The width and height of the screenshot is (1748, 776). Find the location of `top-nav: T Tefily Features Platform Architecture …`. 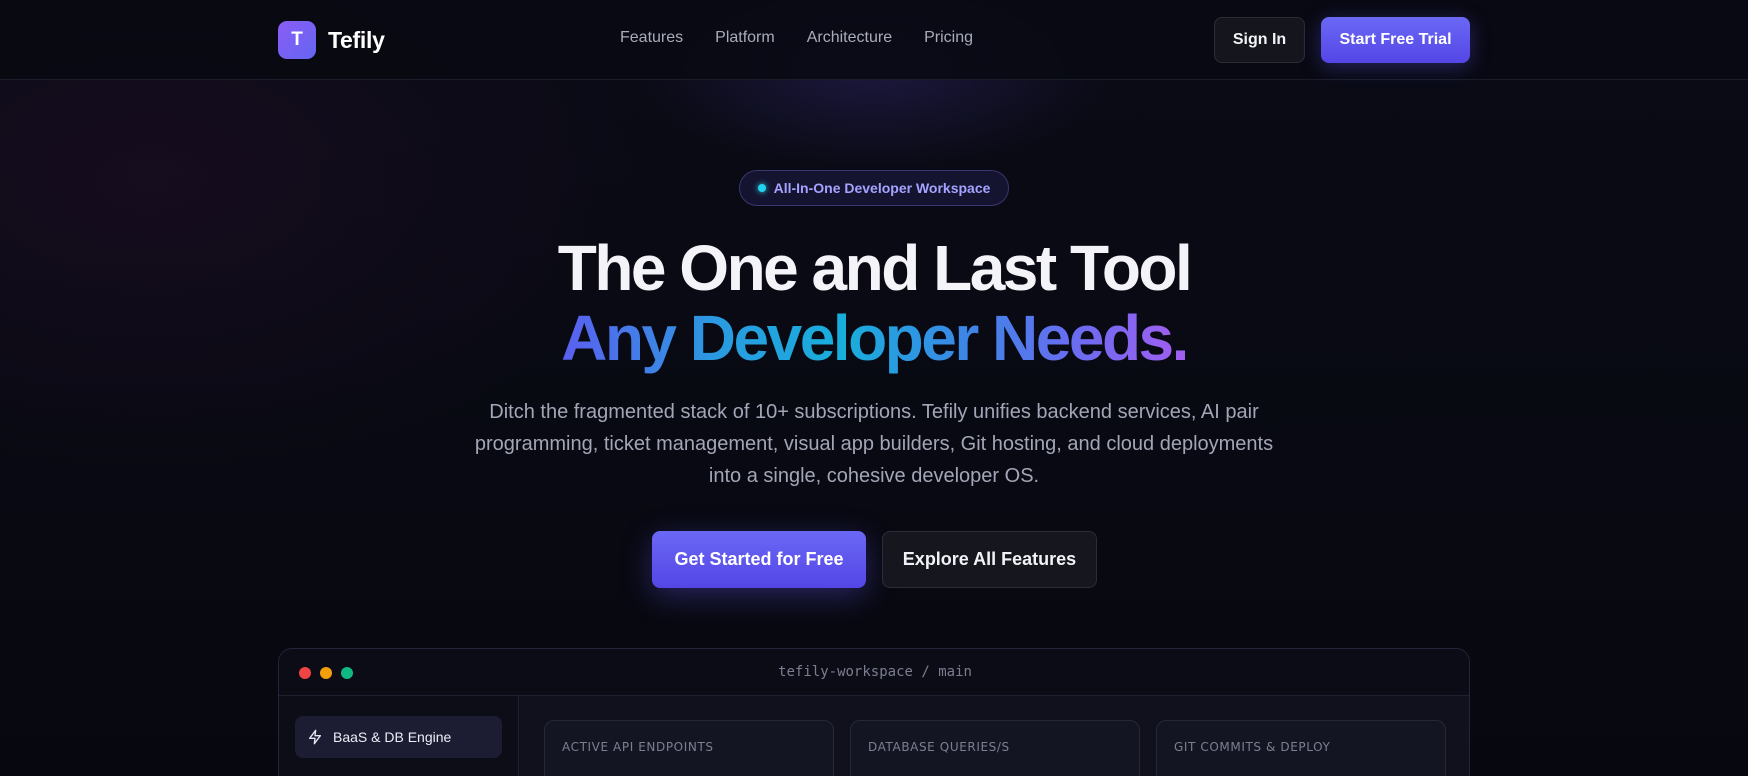

top-nav: T Tefily Features Platform Architecture … is located at coordinates (874, 40).